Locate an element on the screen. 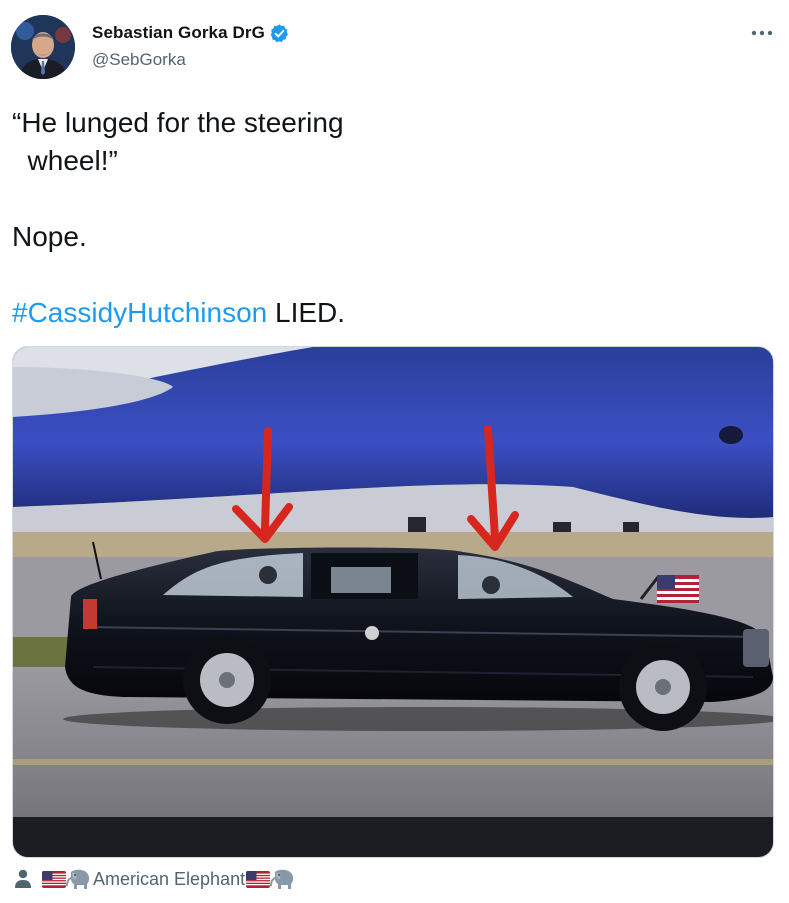  more-horizontal-icon is located at coordinates (762, 33).